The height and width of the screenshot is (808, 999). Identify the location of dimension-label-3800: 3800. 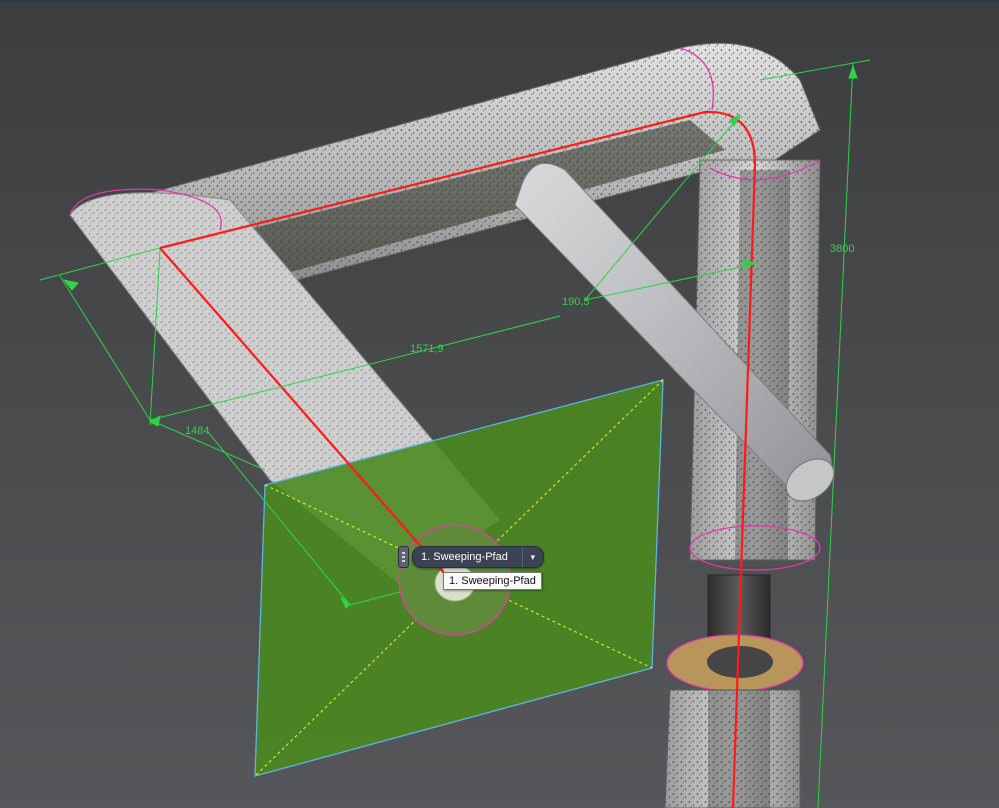
(842, 249).